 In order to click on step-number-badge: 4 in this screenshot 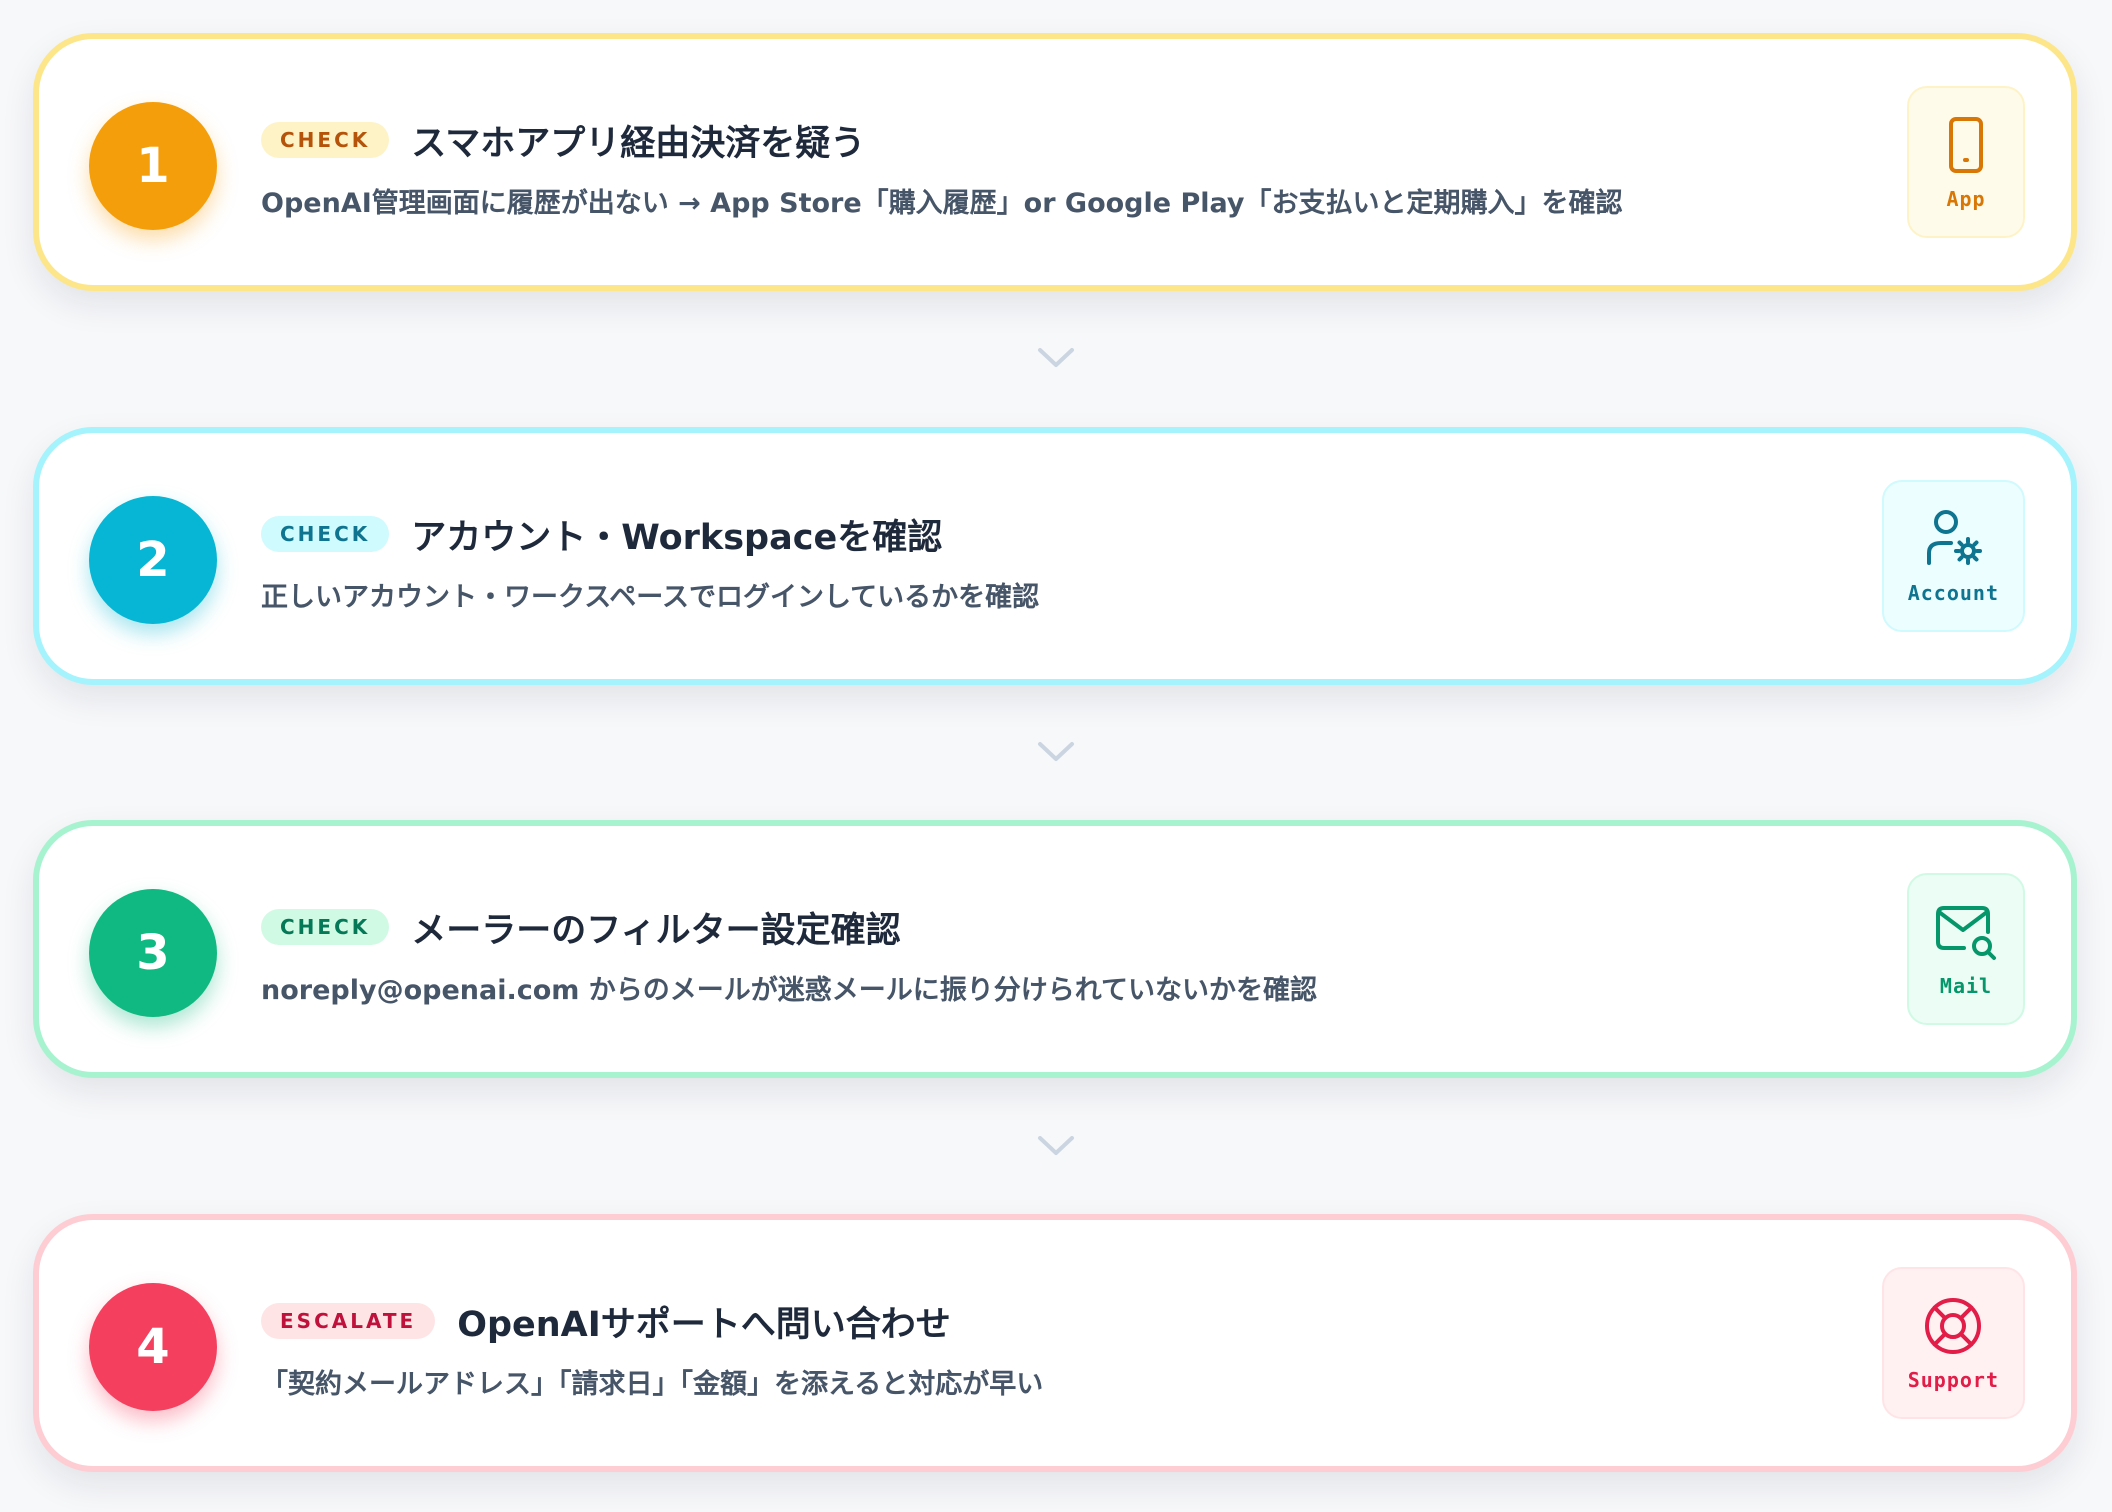, I will do `click(153, 1347)`.